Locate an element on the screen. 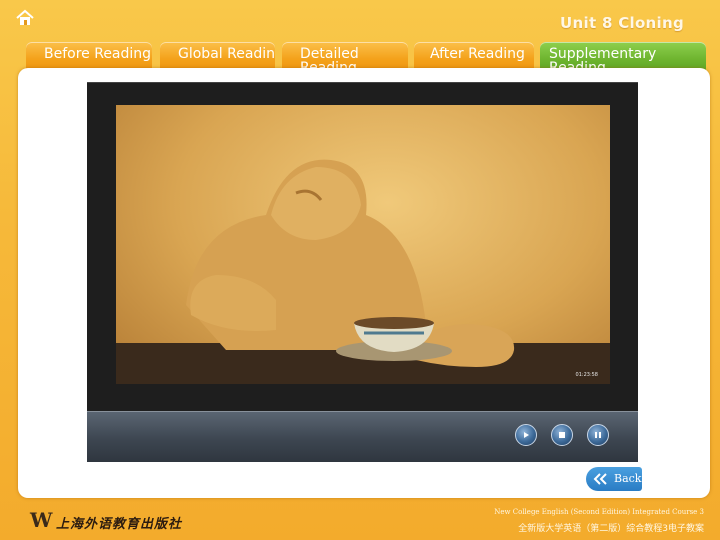 The height and width of the screenshot is (540, 720). player-controls is located at coordinates (362, 436).